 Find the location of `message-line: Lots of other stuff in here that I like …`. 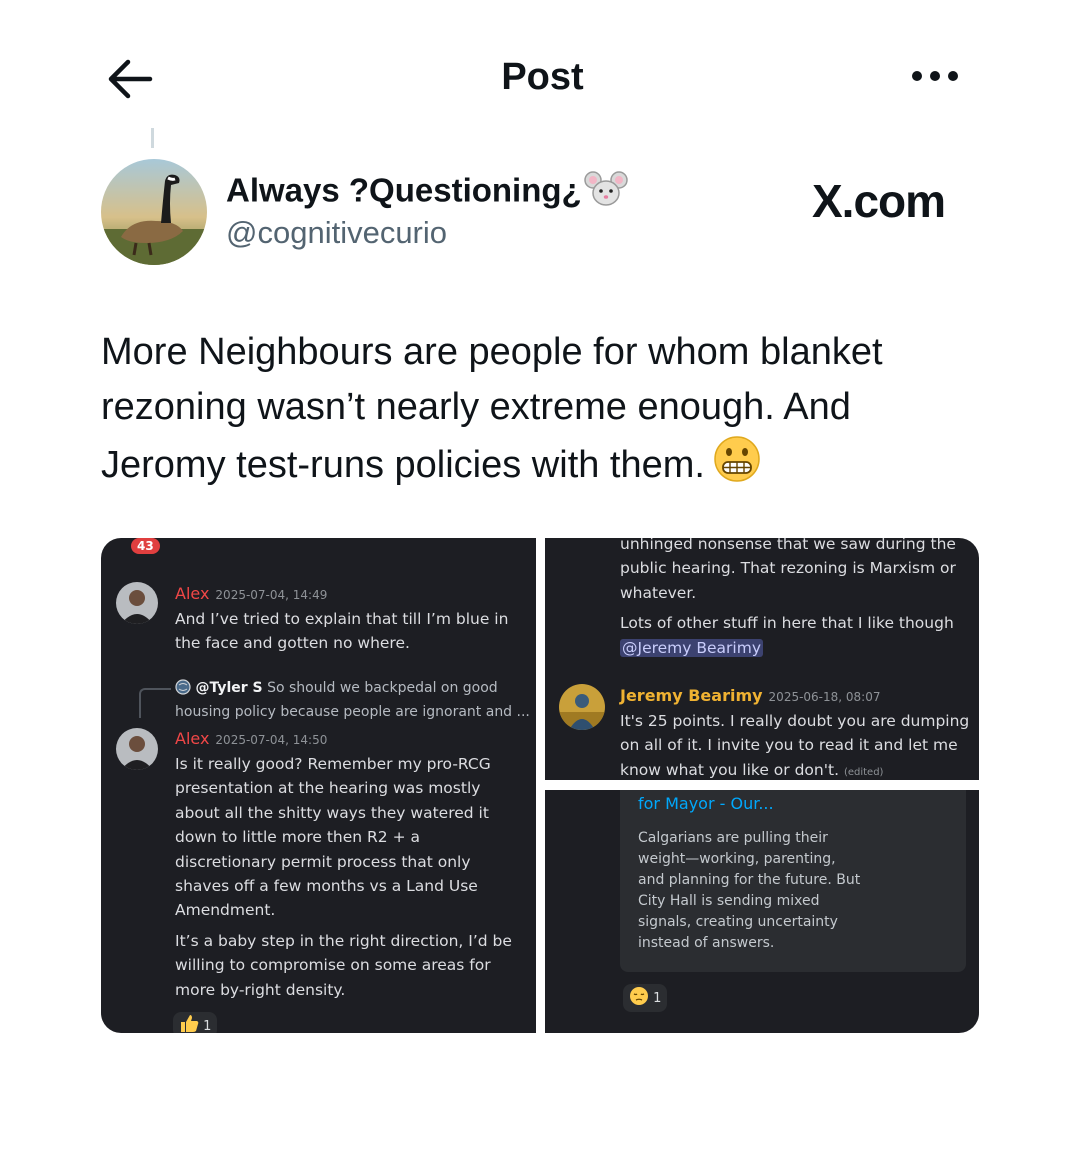

message-line: Lots of other stuff in here that I like … is located at coordinates (787, 623).